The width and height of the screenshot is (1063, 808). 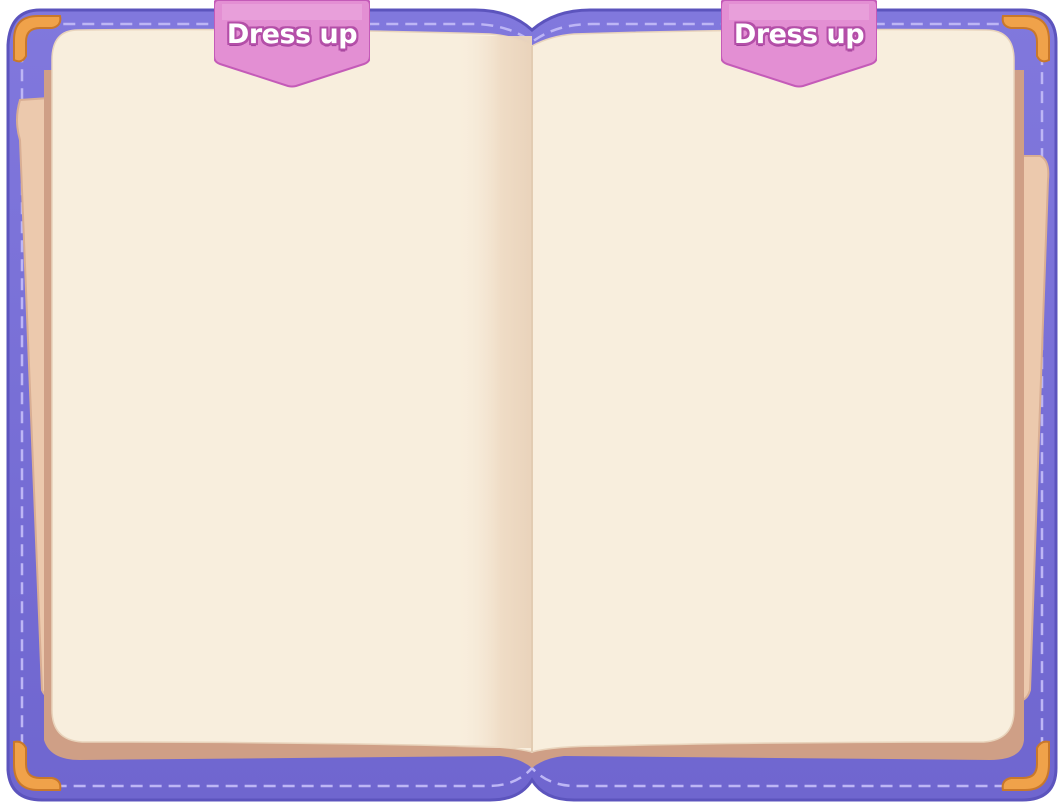 I want to click on dress-up-tab-left: Dress up, so click(x=292, y=44).